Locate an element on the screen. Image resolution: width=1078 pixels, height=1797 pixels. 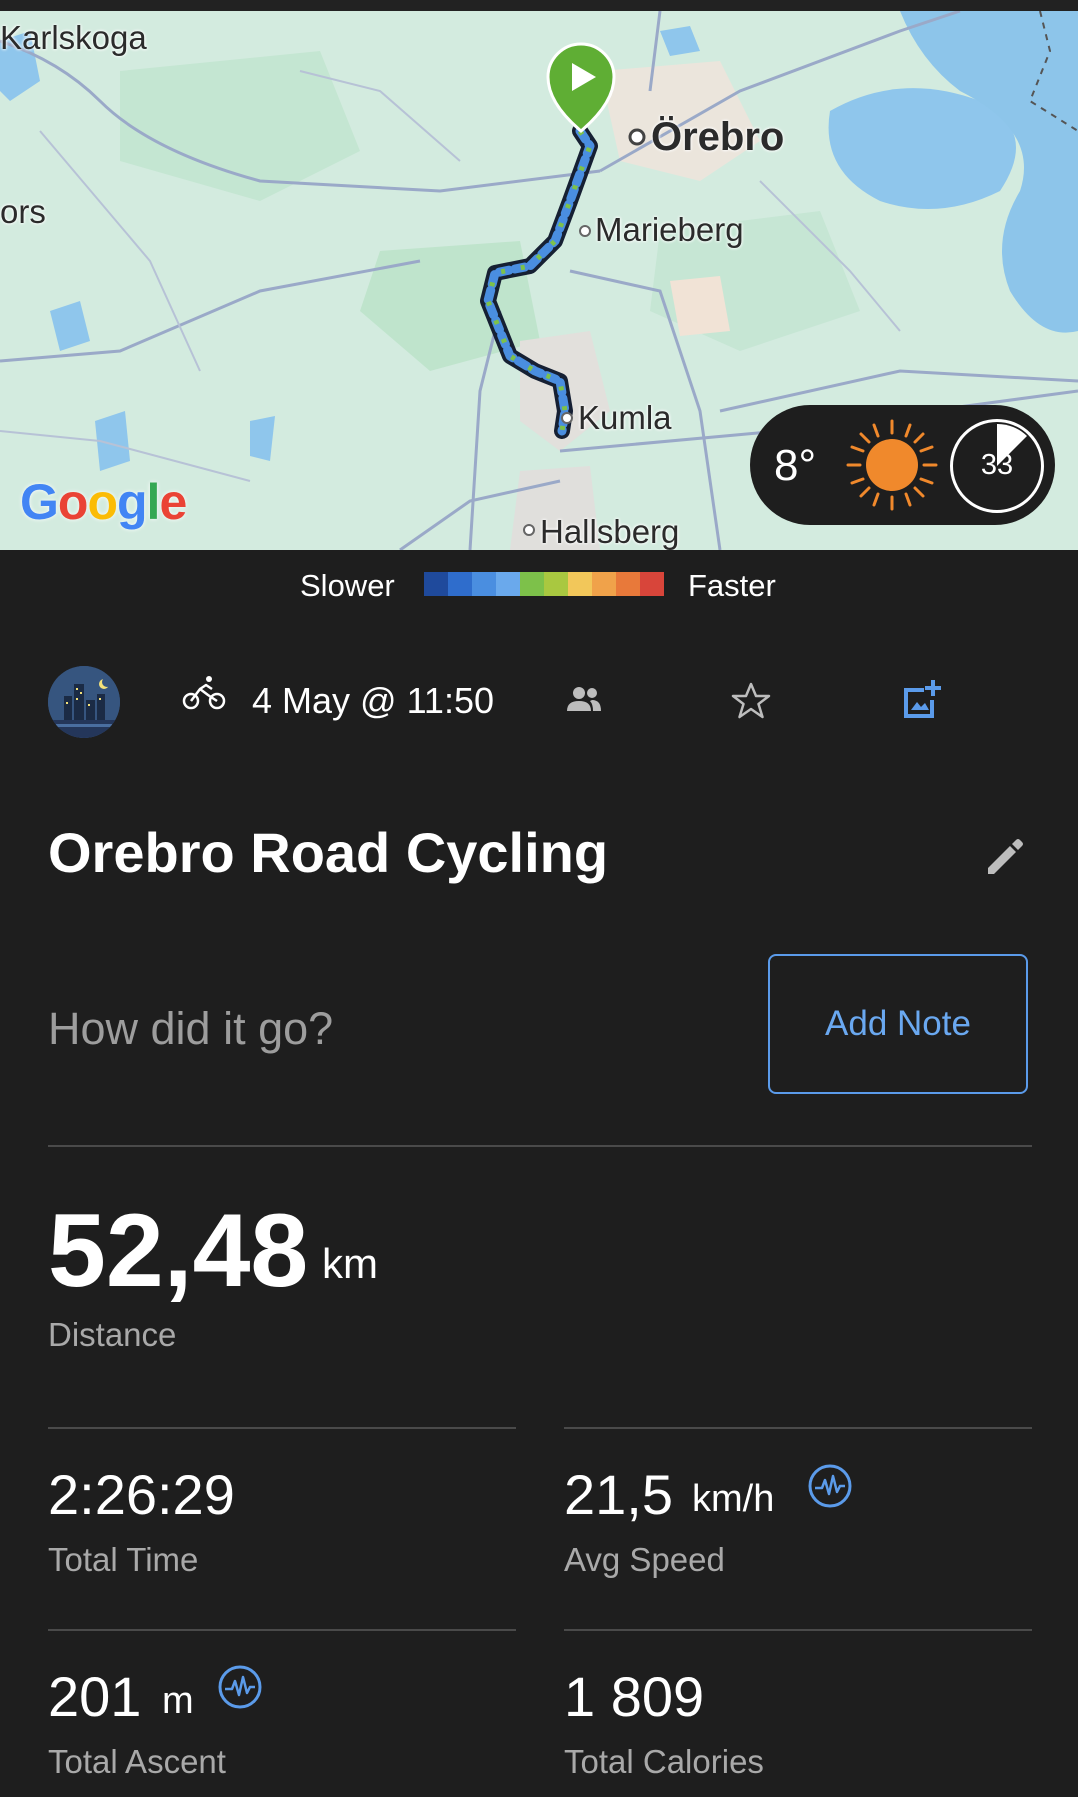
wind-dial: 33 is located at coordinates (997, 466).